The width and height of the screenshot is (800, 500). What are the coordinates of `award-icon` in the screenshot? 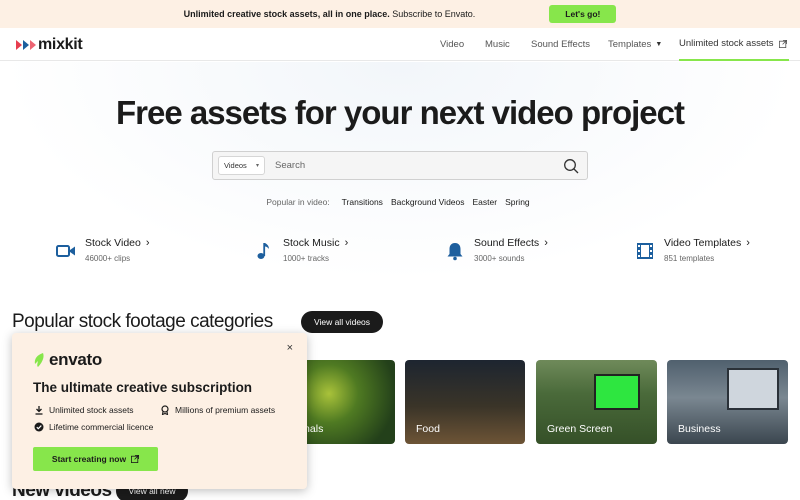 It's located at (165, 410).